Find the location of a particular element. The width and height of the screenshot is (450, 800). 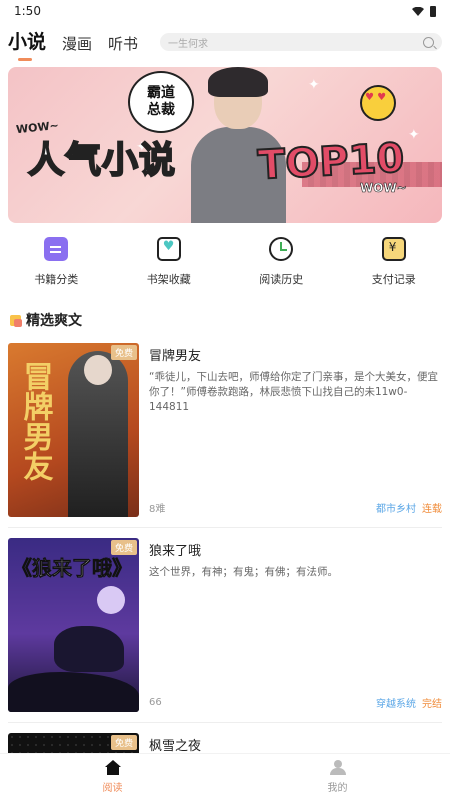

book-author: 66 is located at coordinates (155, 702).